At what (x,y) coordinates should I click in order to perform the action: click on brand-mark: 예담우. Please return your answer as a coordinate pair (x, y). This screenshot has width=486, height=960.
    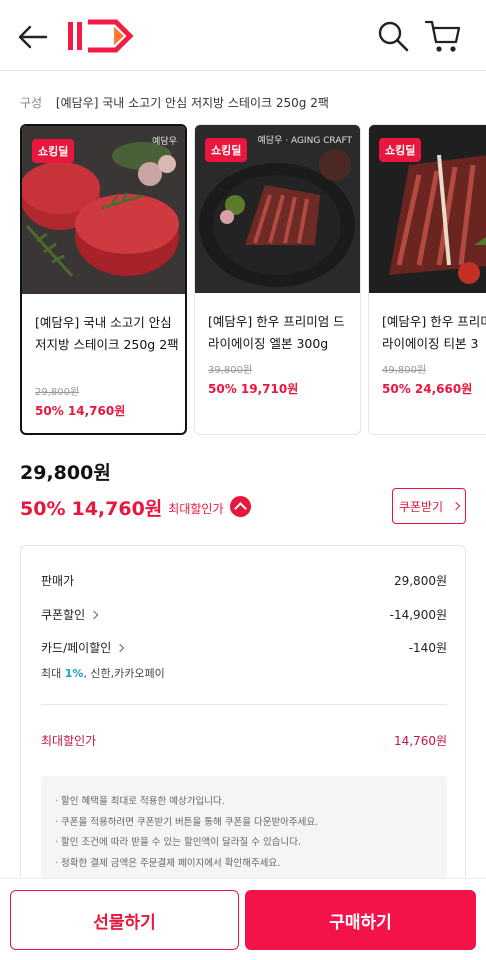
    Looking at the image, I should click on (164, 142).